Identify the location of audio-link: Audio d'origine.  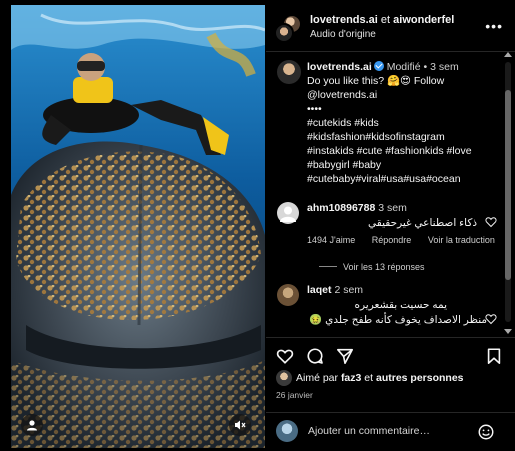
(343, 34).